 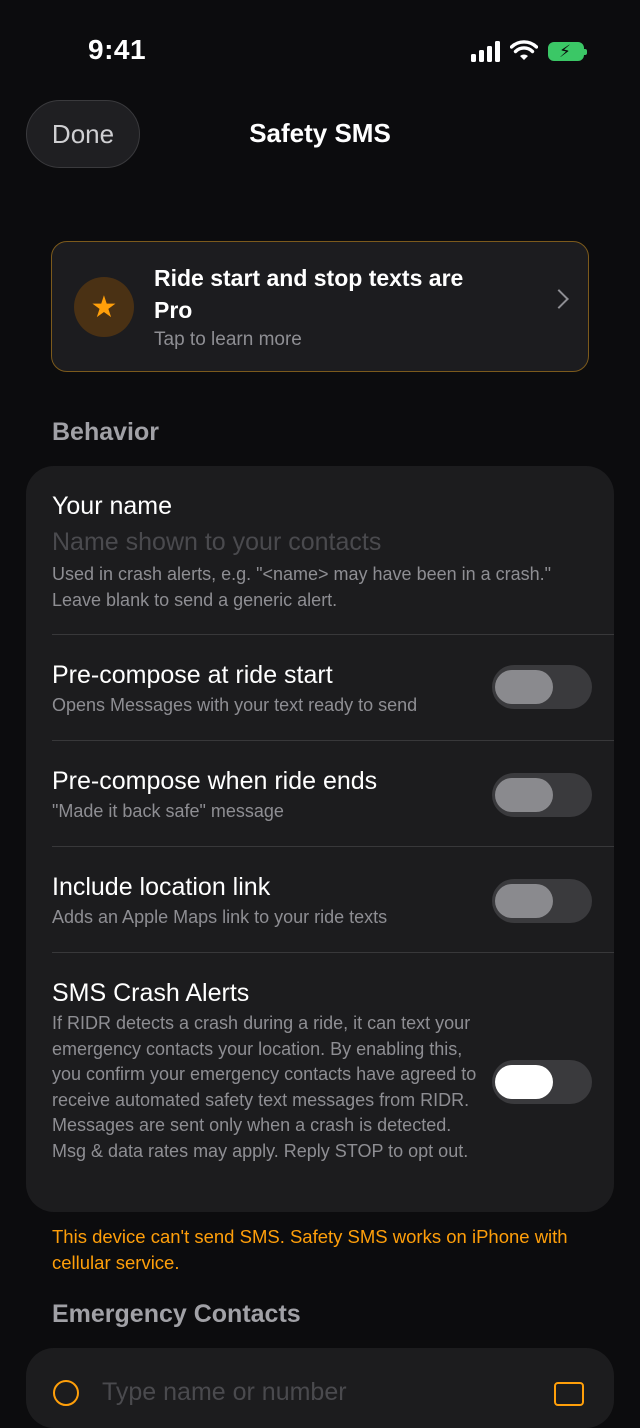 I want to click on location-link-toggle, so click(x=542, y=901).